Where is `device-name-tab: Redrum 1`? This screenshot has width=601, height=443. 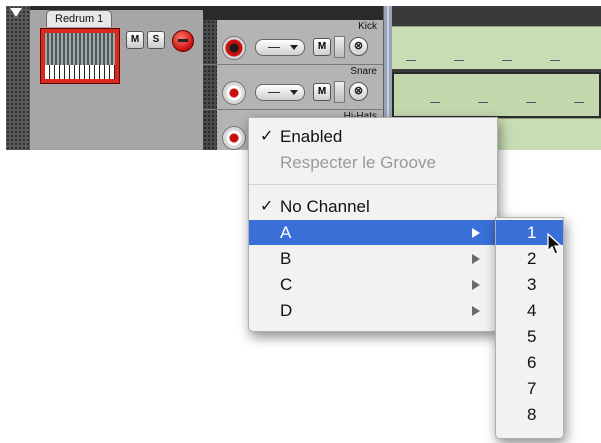
device-name-tab: Redrum 1 is located at coordinates (79, 18).